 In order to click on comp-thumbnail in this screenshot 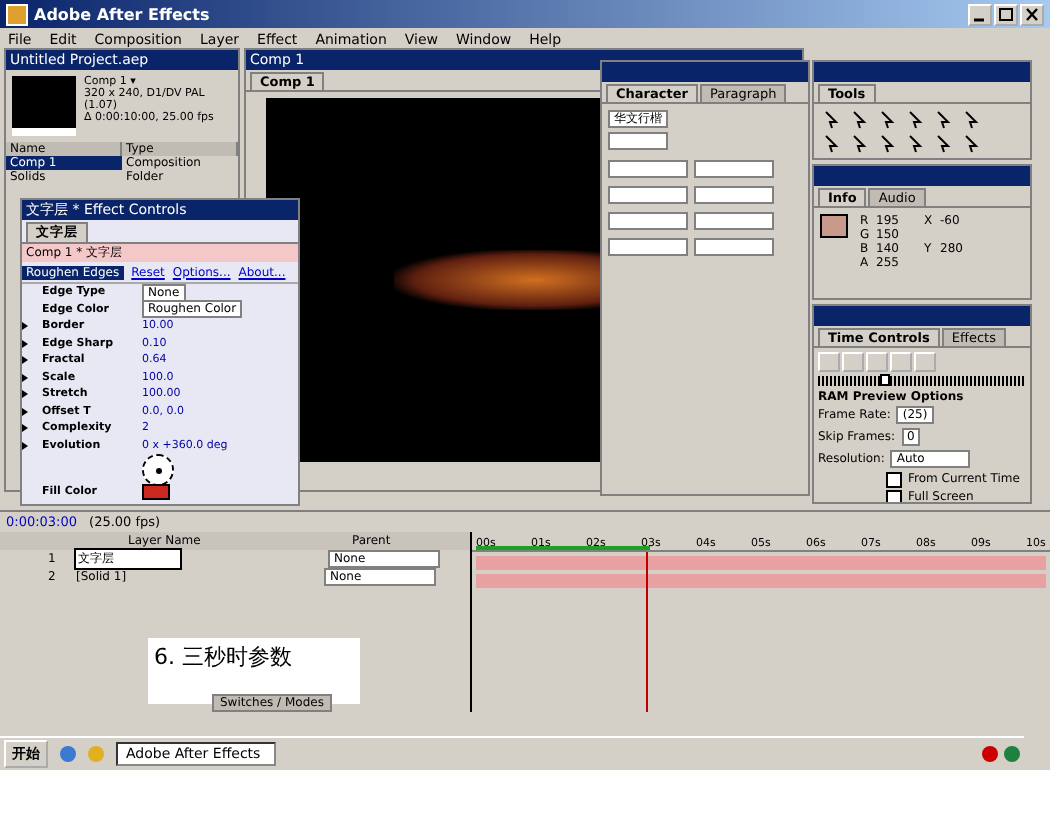, I will do `click(44, 106)`.